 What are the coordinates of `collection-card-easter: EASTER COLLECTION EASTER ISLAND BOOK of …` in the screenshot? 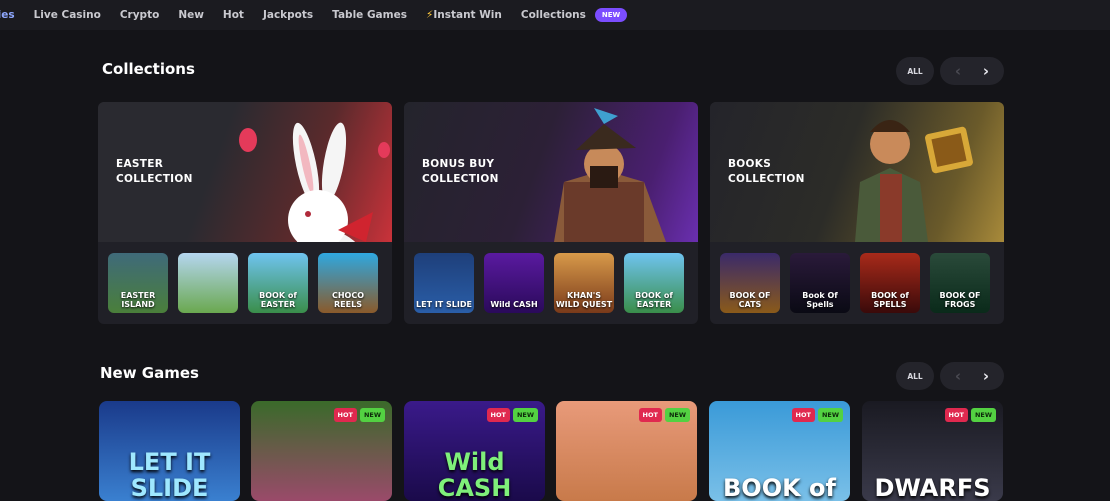 It's located at (245, 213).